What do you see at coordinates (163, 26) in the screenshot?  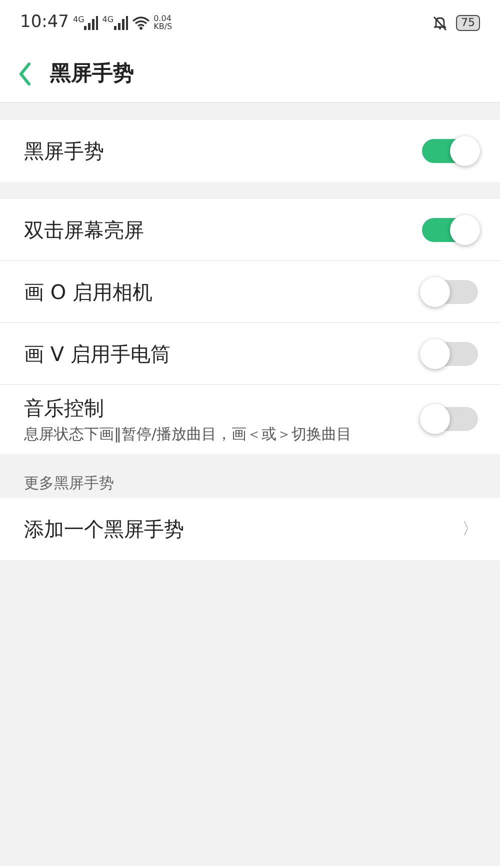 I see `speed-unit: KB/S` at bounding box center [163, 26].